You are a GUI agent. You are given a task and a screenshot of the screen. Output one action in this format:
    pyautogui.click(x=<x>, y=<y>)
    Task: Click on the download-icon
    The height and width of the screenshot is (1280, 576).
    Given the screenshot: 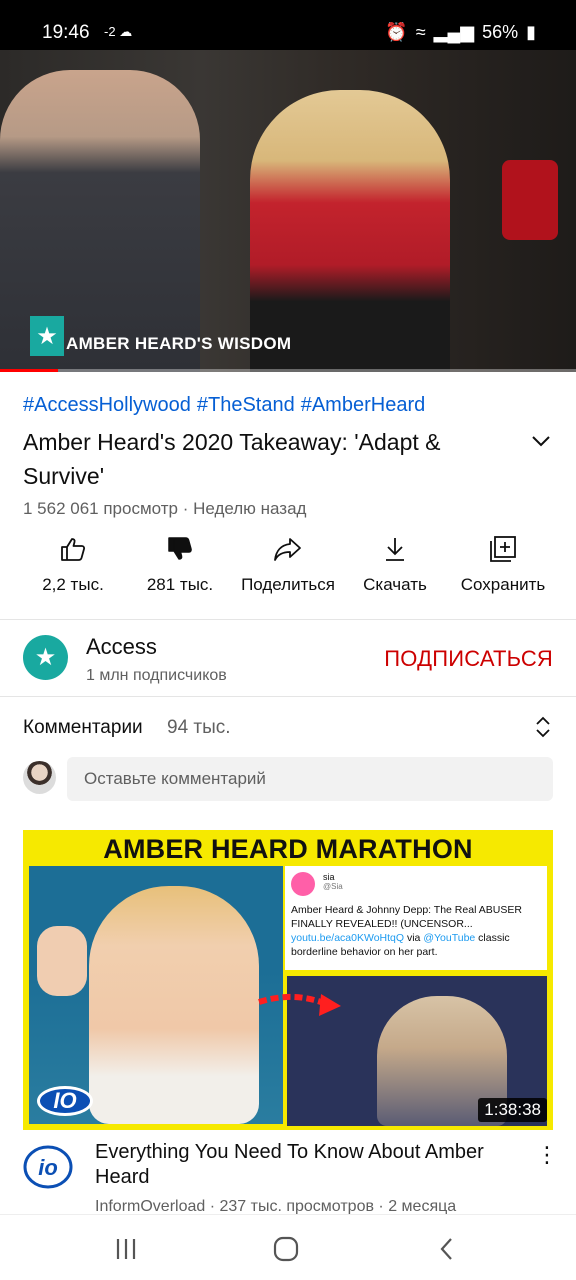 What is the action you would take?
    pyautogui.click(x=395, y=549)
    